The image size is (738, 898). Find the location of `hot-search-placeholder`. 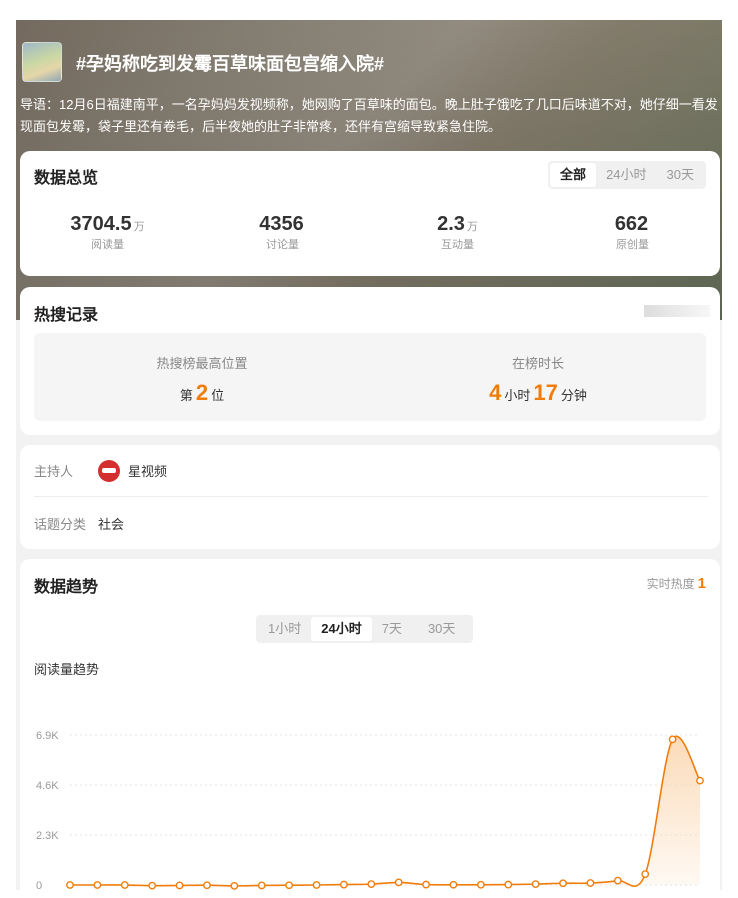

hot-search-placeholder is located at coordinates (677, 311).